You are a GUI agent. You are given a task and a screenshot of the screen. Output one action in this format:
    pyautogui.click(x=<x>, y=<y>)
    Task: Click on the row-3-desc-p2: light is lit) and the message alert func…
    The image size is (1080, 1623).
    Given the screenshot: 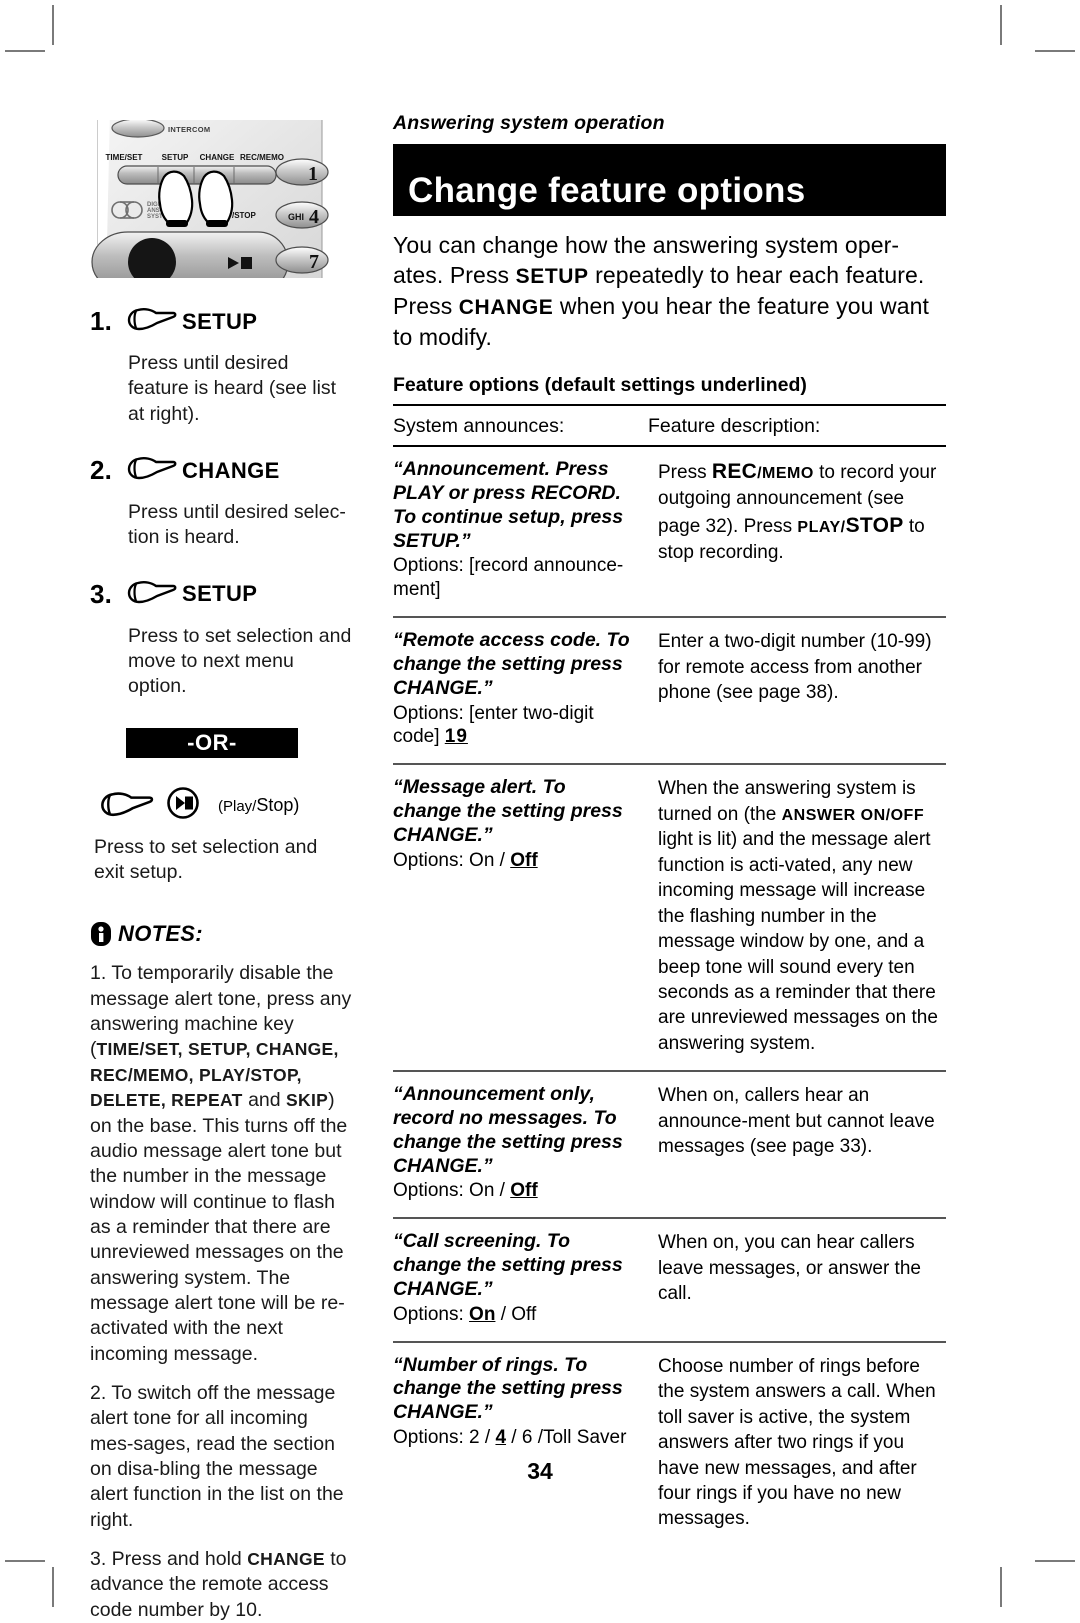 What is the action you would take?
    pyautogui.click(x=798, y=941)
    